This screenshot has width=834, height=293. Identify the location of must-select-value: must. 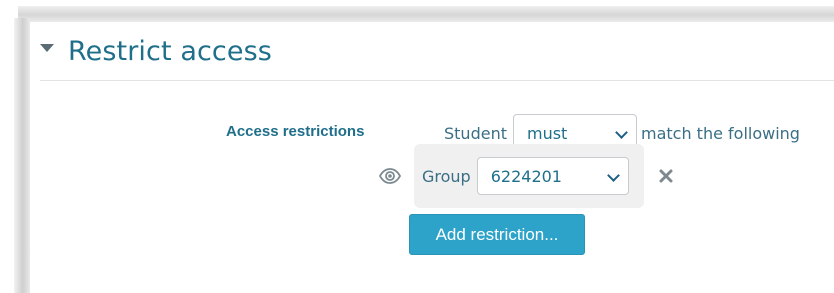
(547, 133).